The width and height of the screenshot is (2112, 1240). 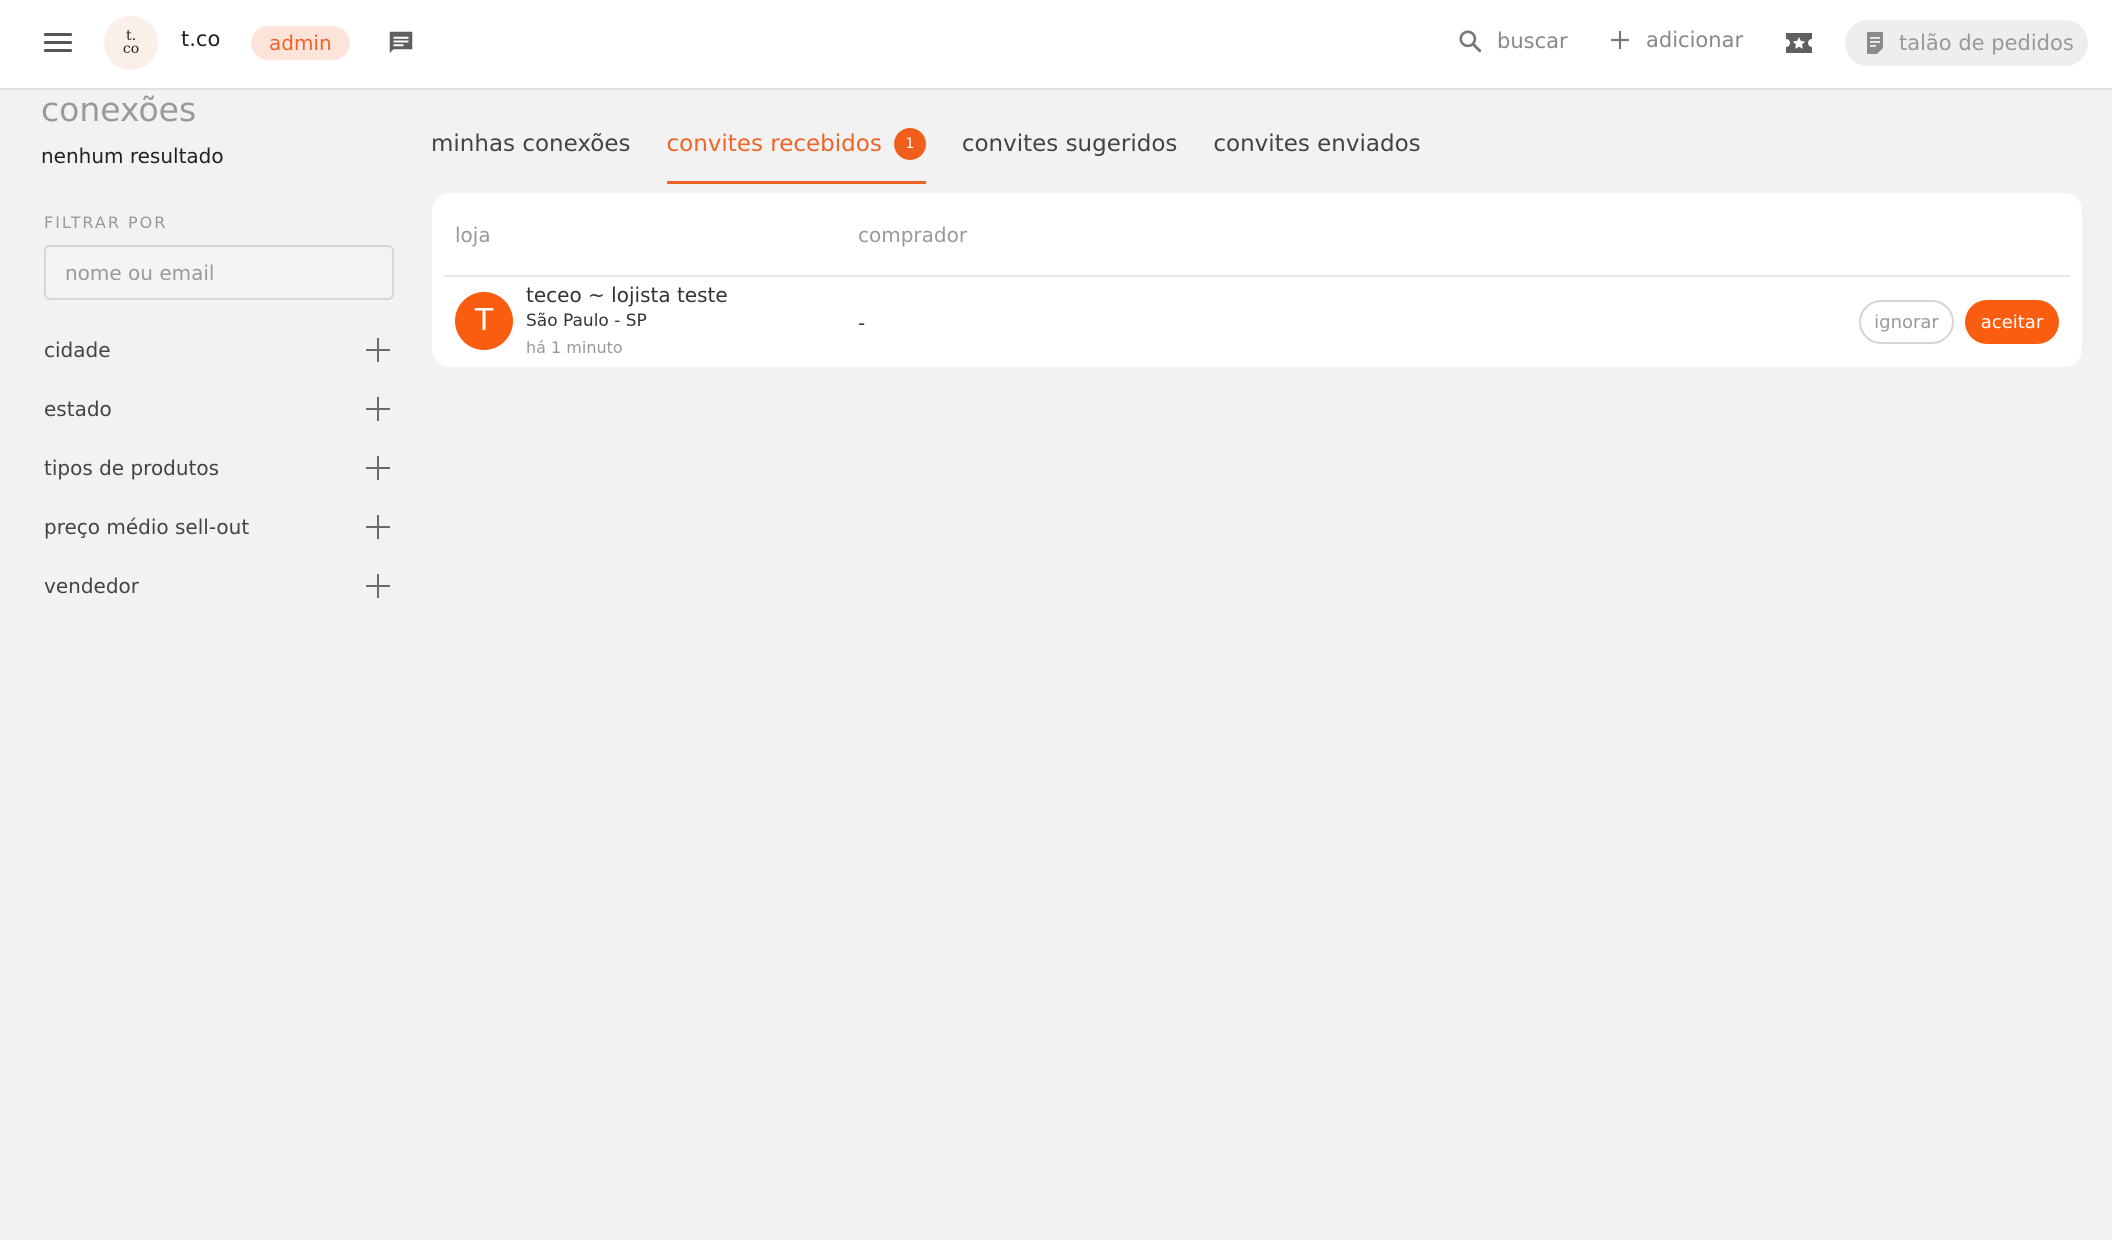 I want to click on filter-heading: FILTRAR POR, so click(x=106, y=222).